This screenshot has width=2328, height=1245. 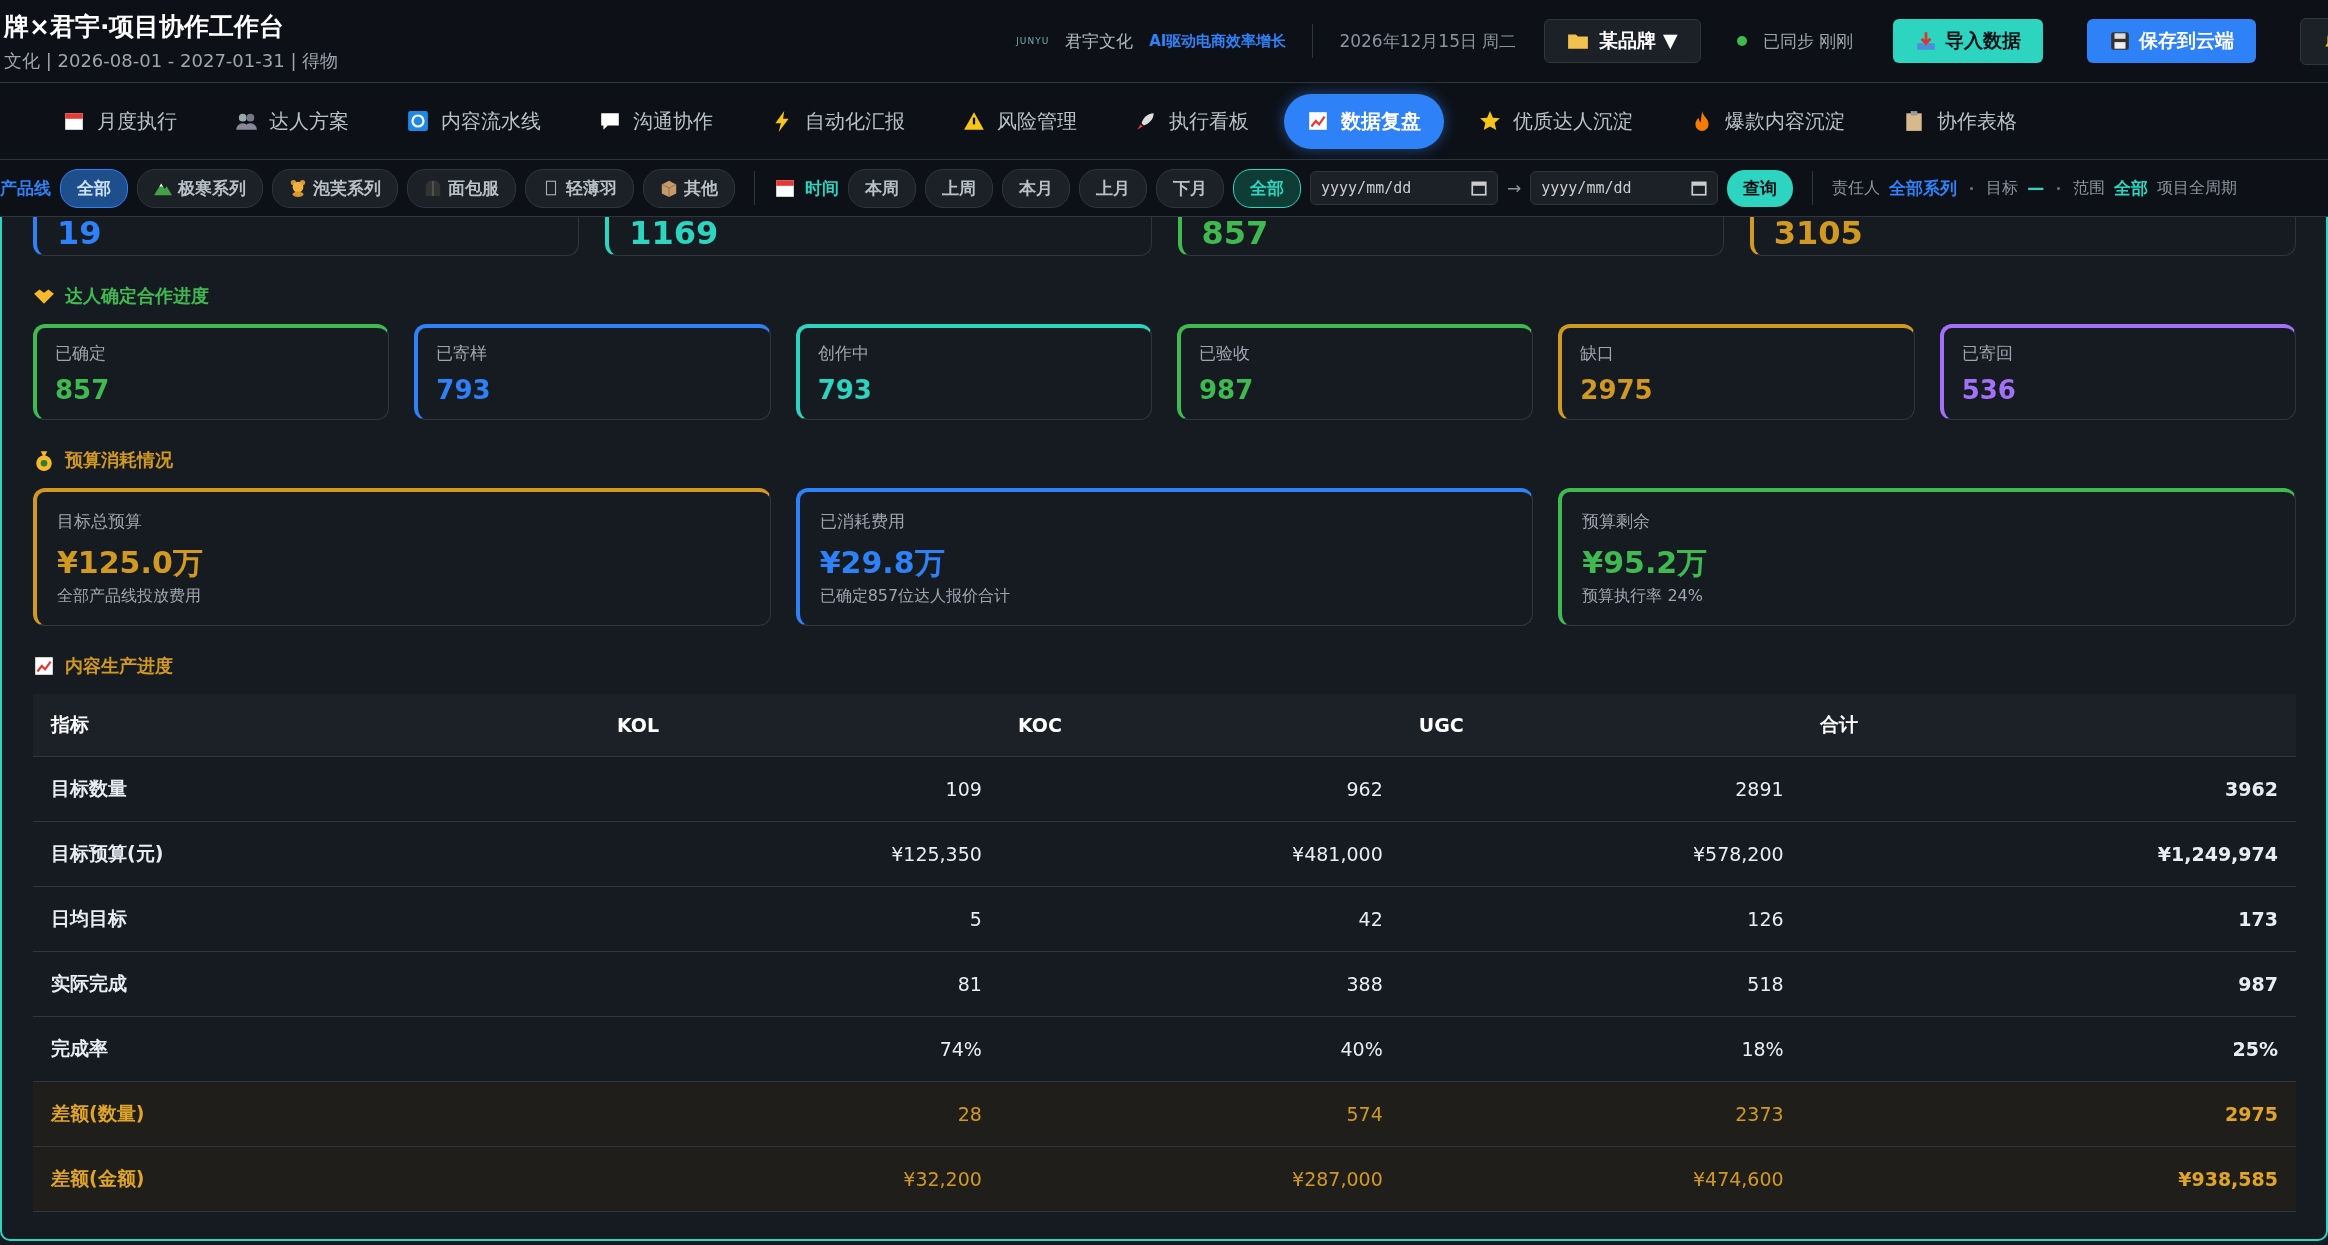 What do you see at coordinates (862, 521) in the screenshot?
I see `budget-label: 已消耗费用` at bounding box center [862, 521].